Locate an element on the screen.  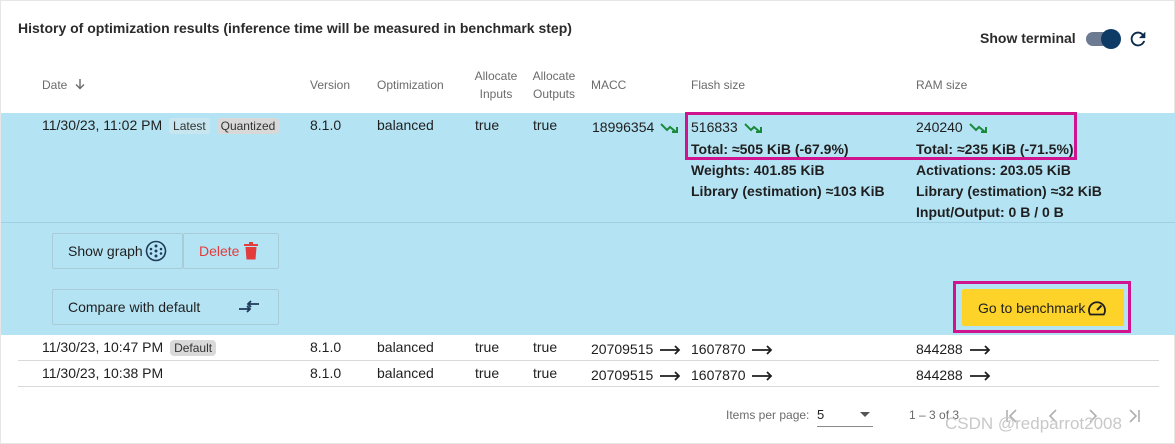
row-1-allocate-inputs: true is located at coordinates (487, 347).